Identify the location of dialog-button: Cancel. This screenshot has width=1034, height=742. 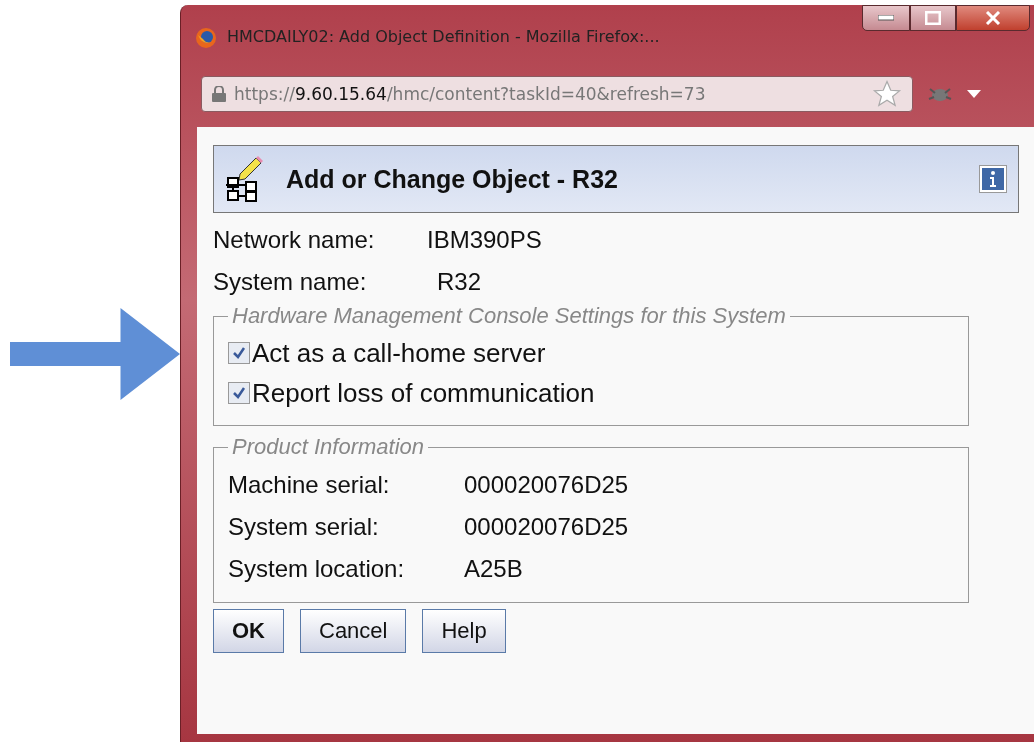
(353, 631).